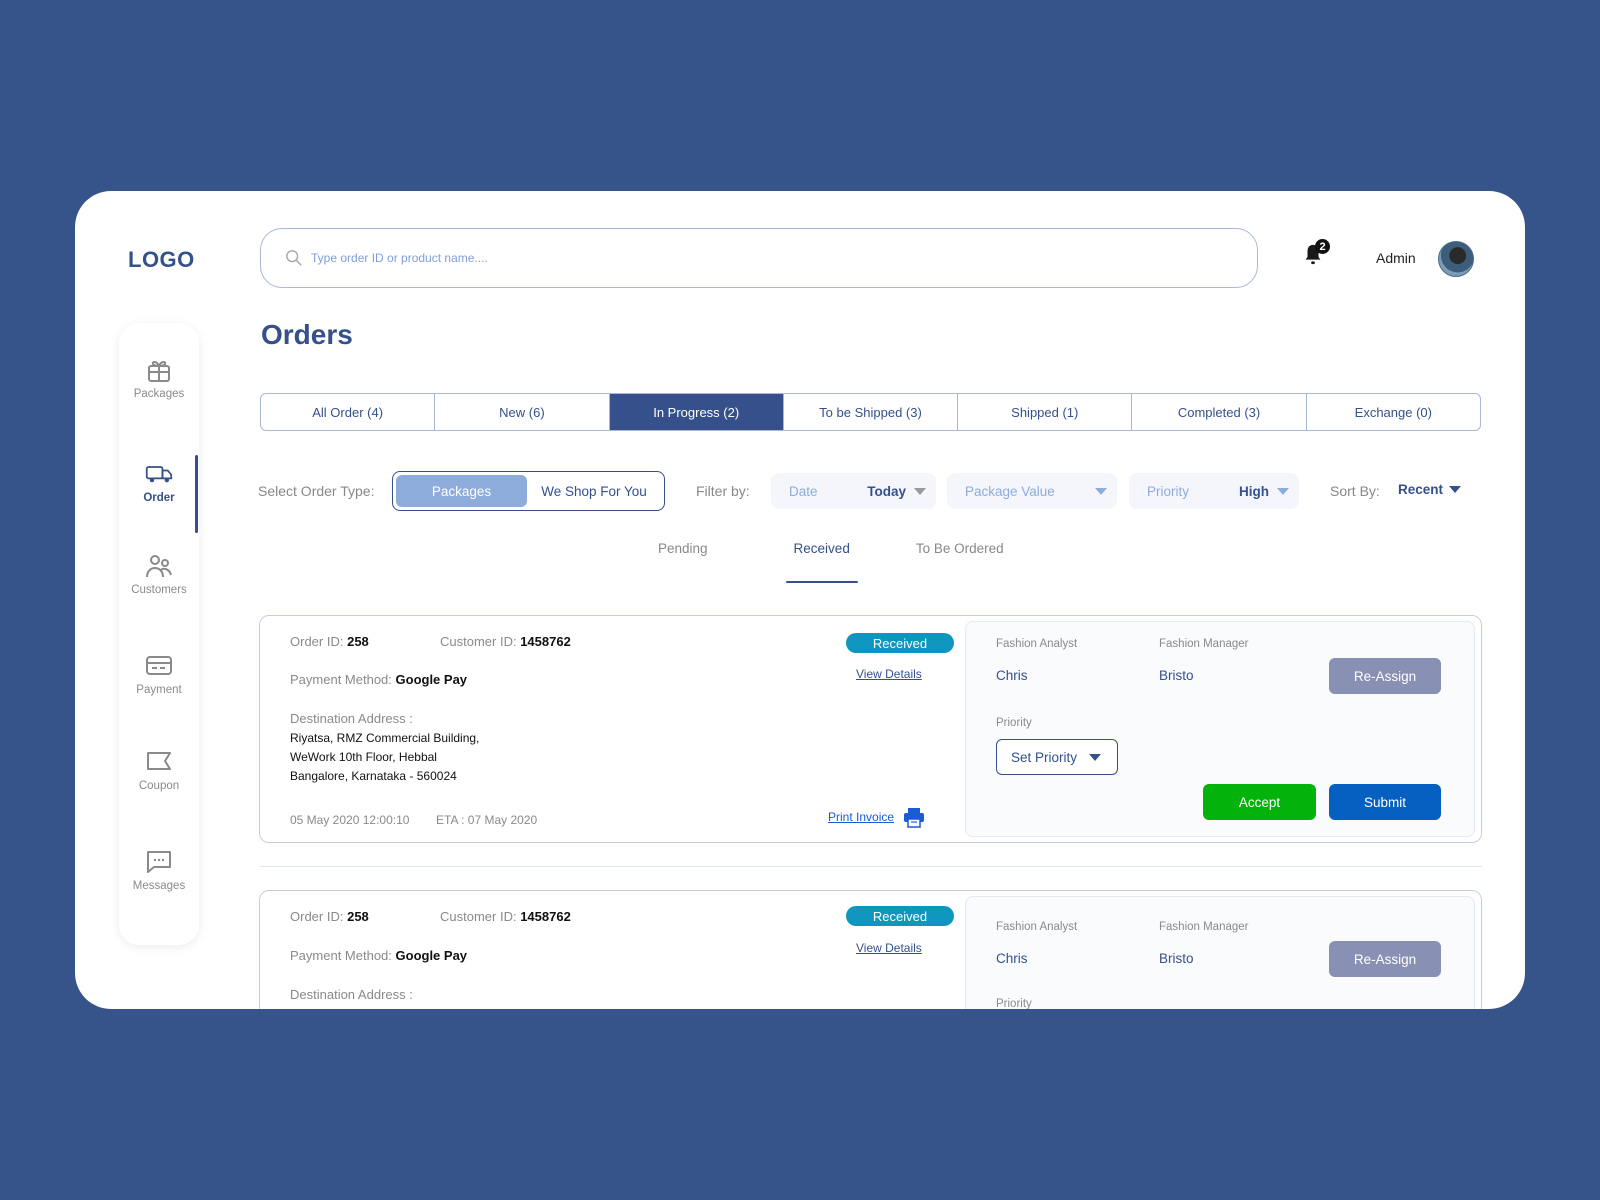 The image size is (1600, 1200). Describe the element at coordinates (1421, 489) in the screenshot. I see `sort-by-value: Recent` at that location.